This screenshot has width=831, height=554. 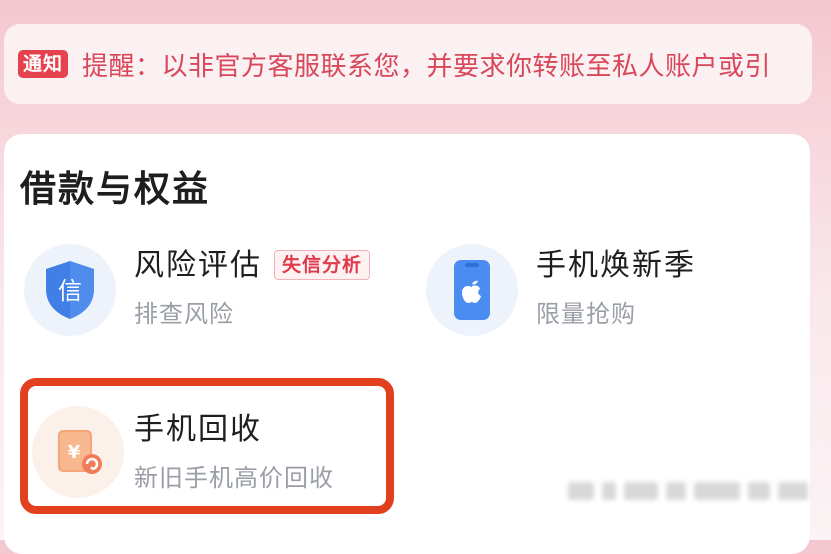 I want to click on phone-renewal-title: 手机焕新季, so click(x=616, y=265).